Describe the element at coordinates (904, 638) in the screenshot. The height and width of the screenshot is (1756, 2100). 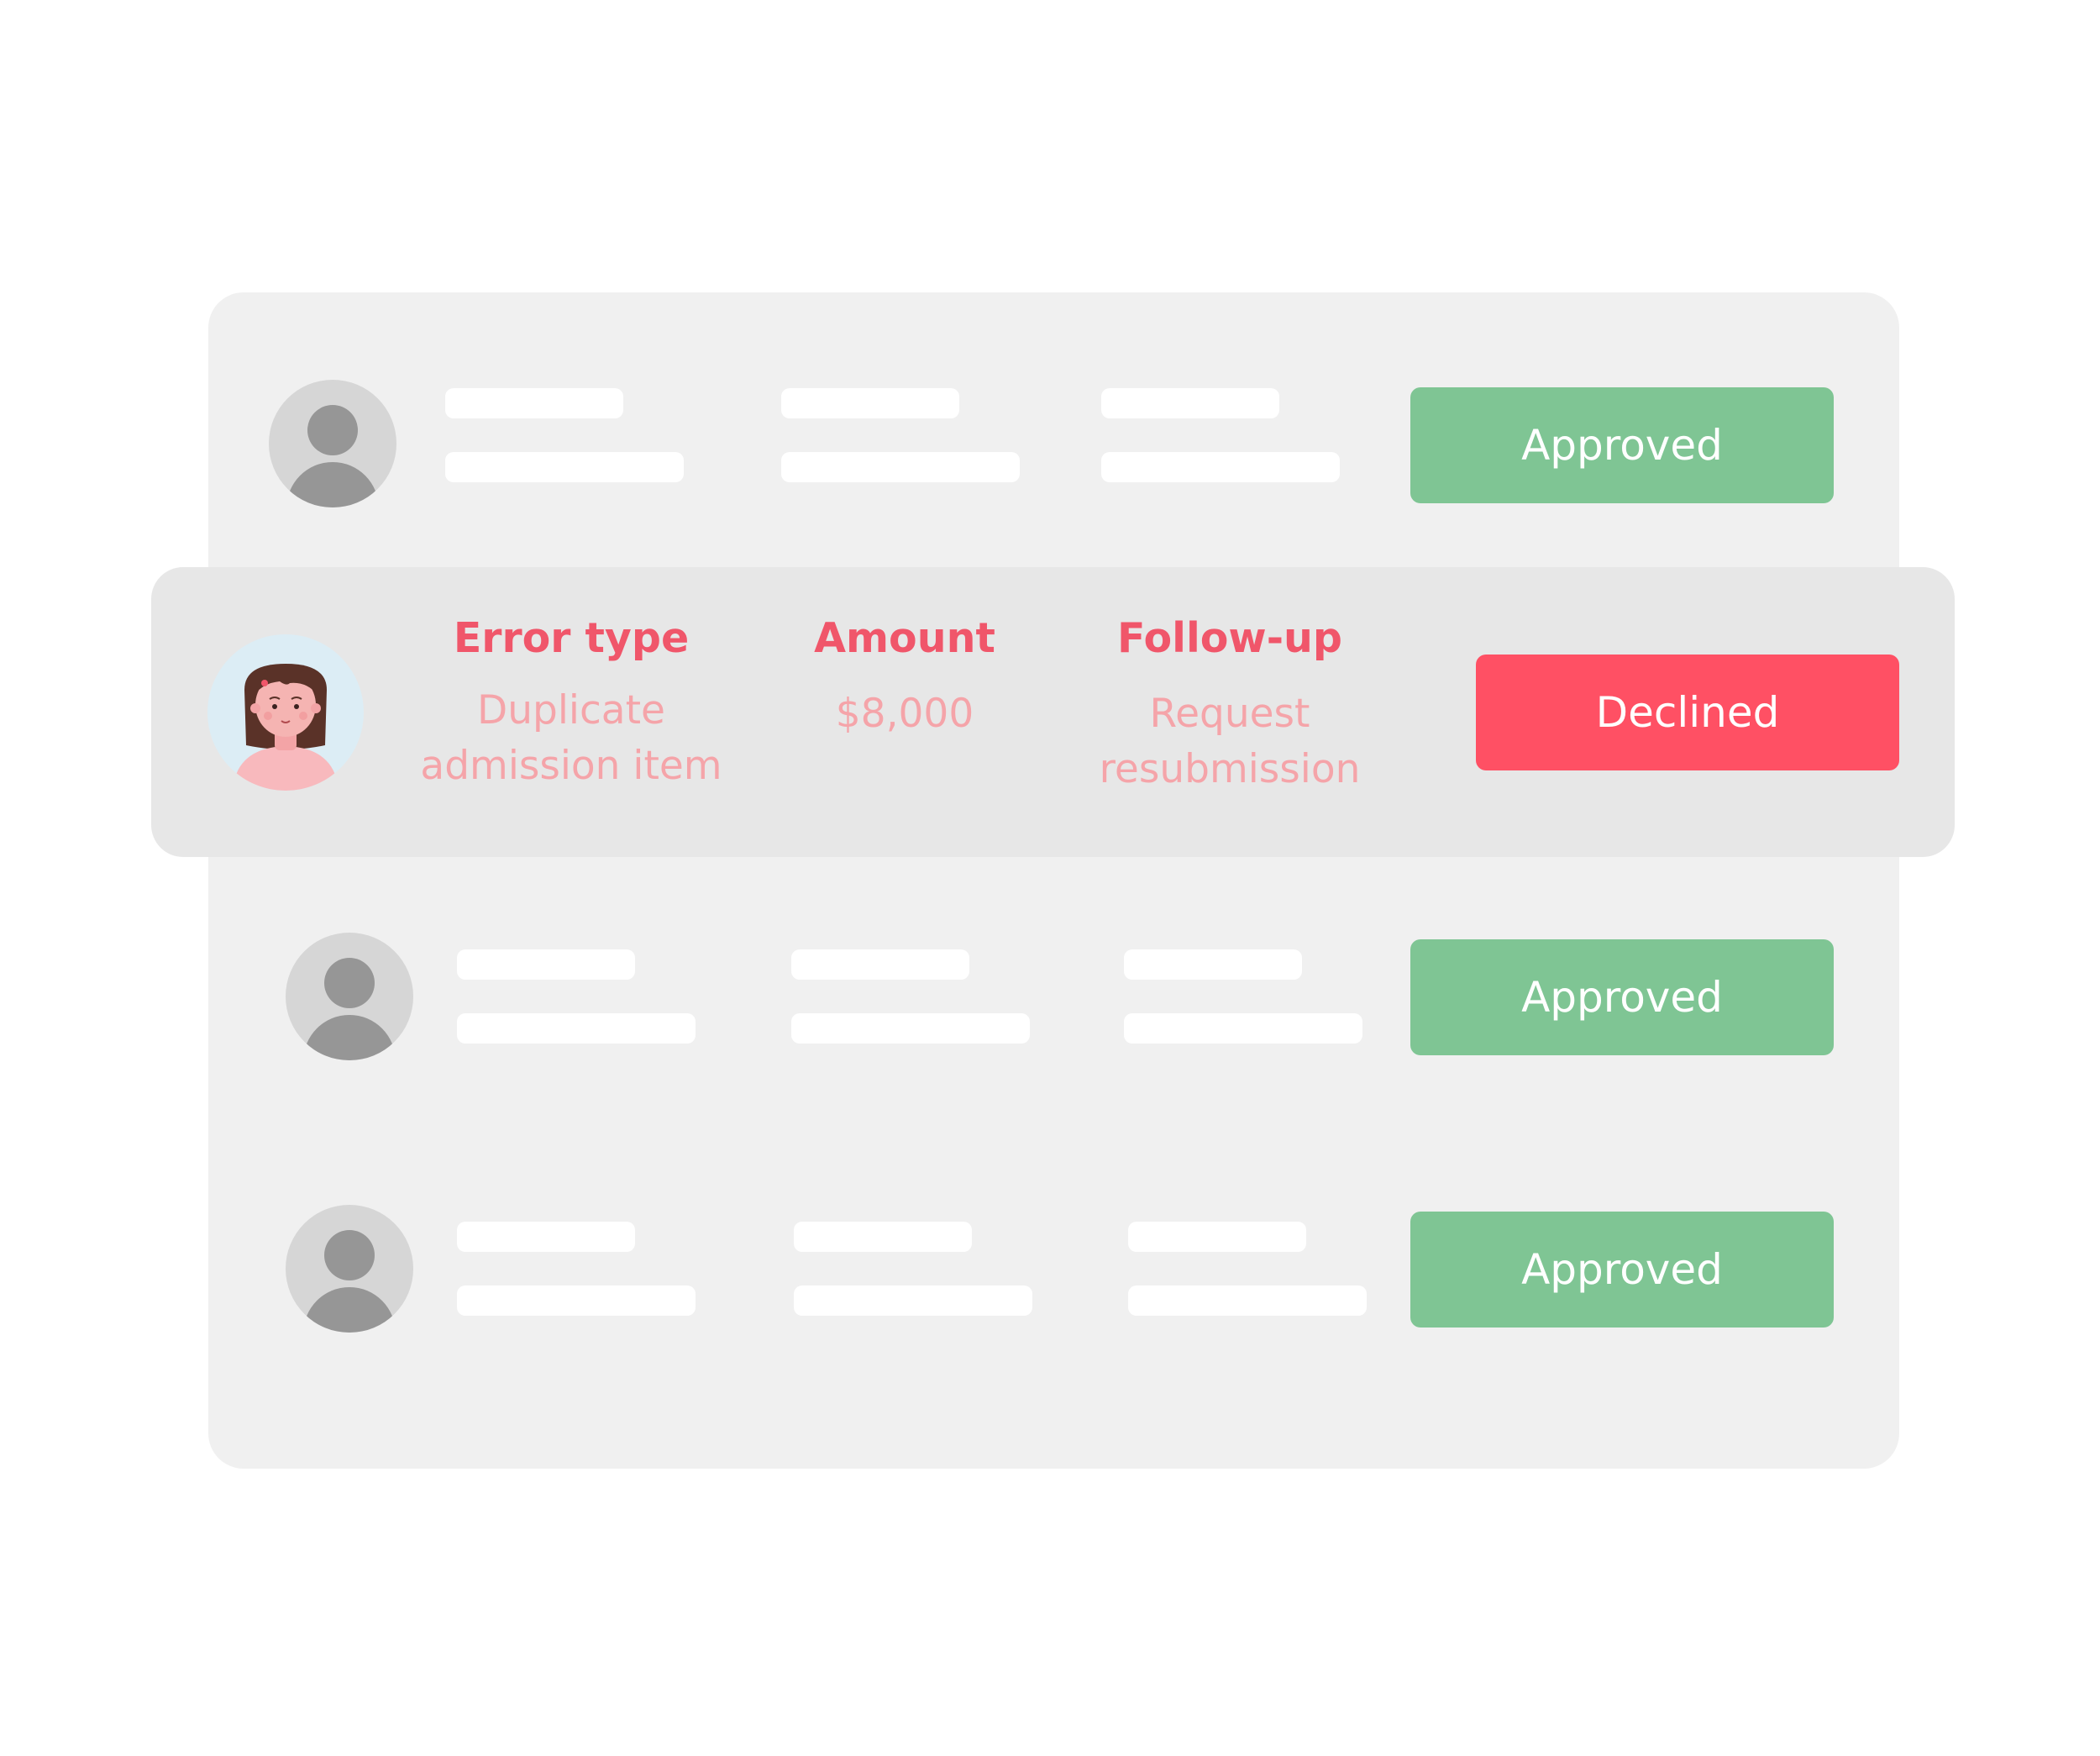
I see `amount-header: Amount` at that location.